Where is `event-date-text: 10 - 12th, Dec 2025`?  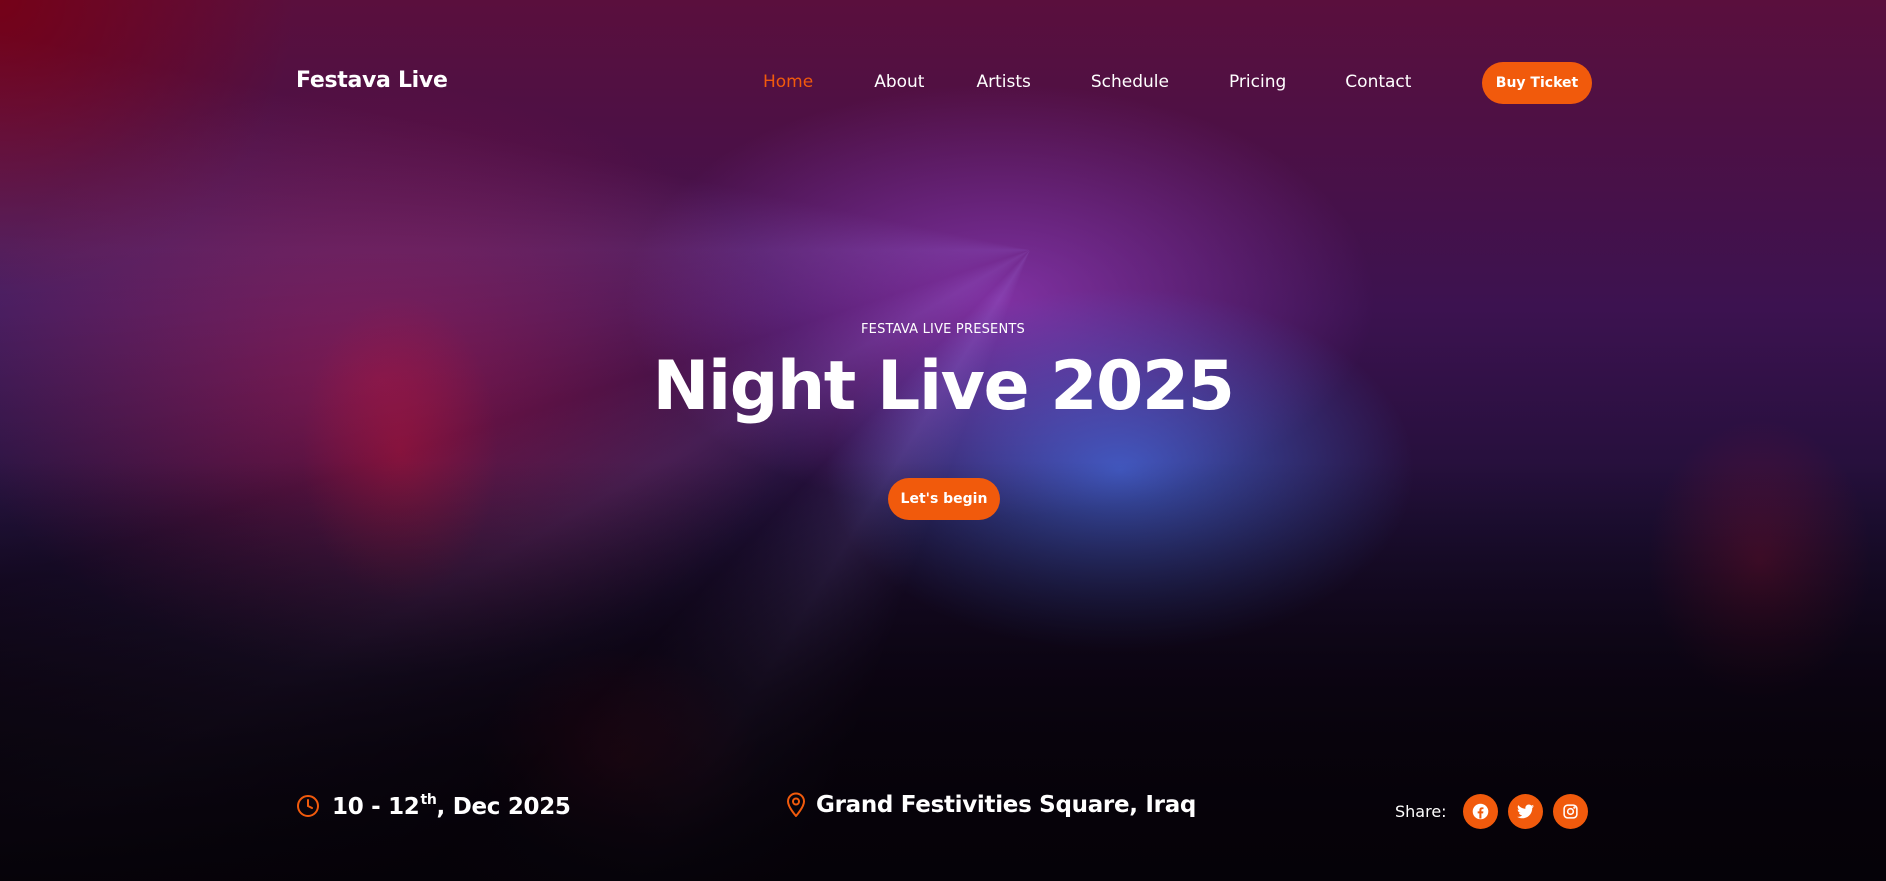
event-date-text: 10 - 12th, Dec 2025 is located at coordinates (451, 806).